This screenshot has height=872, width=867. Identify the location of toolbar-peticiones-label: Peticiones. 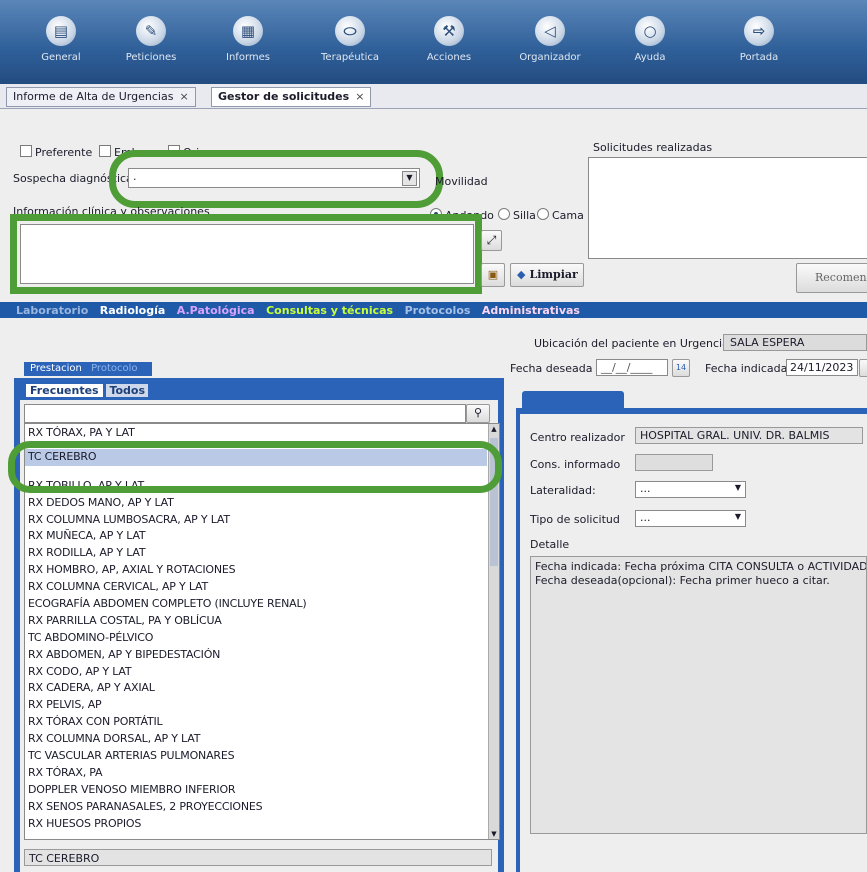
(151, 57).